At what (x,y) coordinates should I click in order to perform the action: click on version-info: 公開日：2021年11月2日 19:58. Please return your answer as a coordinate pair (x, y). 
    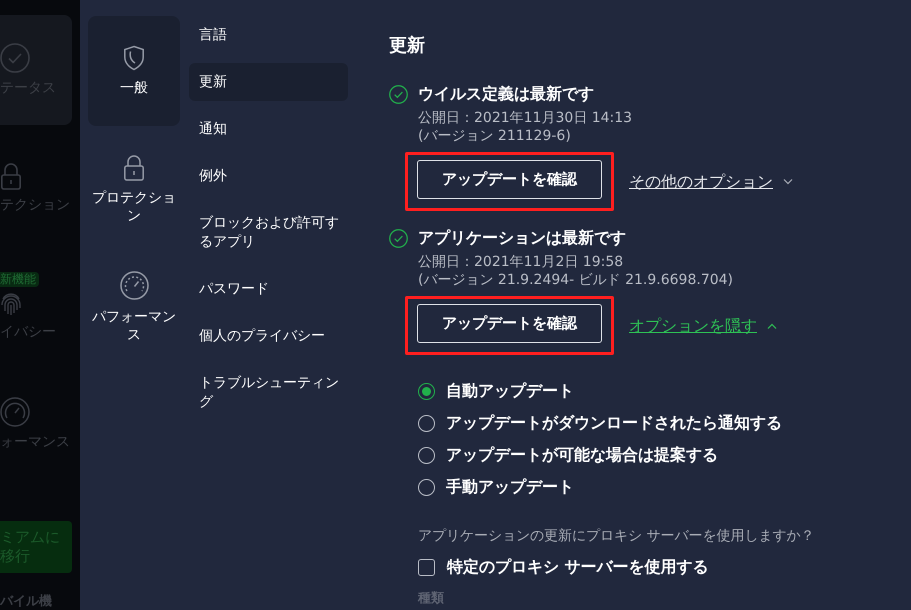
    Looking at the image, I should click on (521, 262).